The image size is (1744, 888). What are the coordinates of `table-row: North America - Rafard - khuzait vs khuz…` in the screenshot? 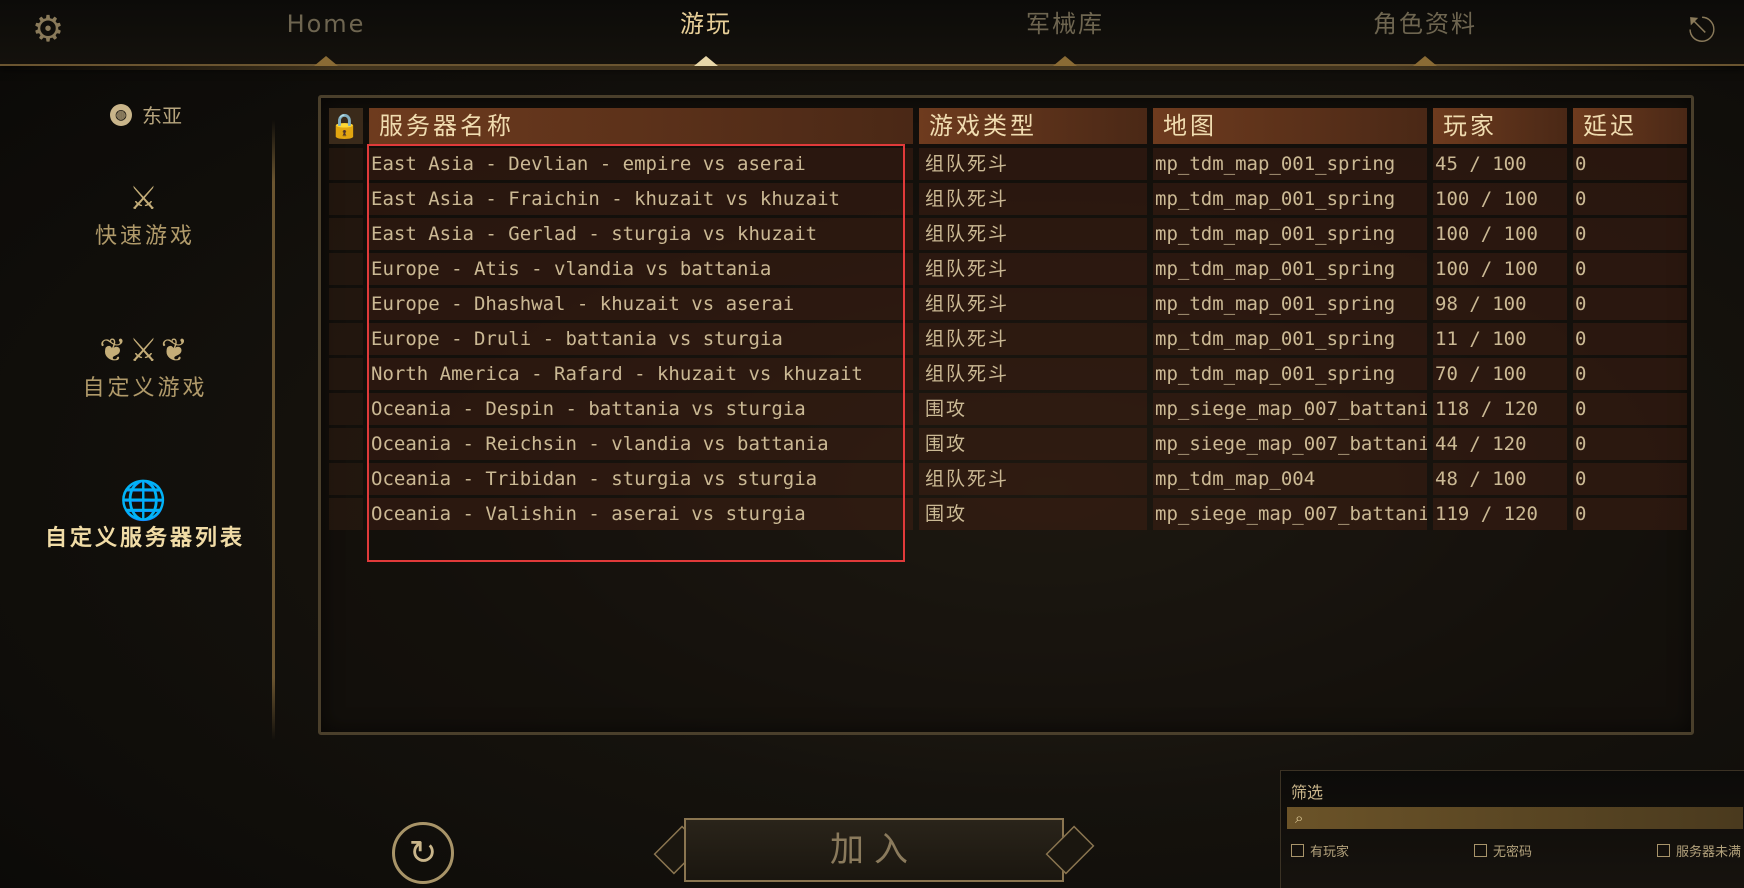 It's located at (1008, 374).